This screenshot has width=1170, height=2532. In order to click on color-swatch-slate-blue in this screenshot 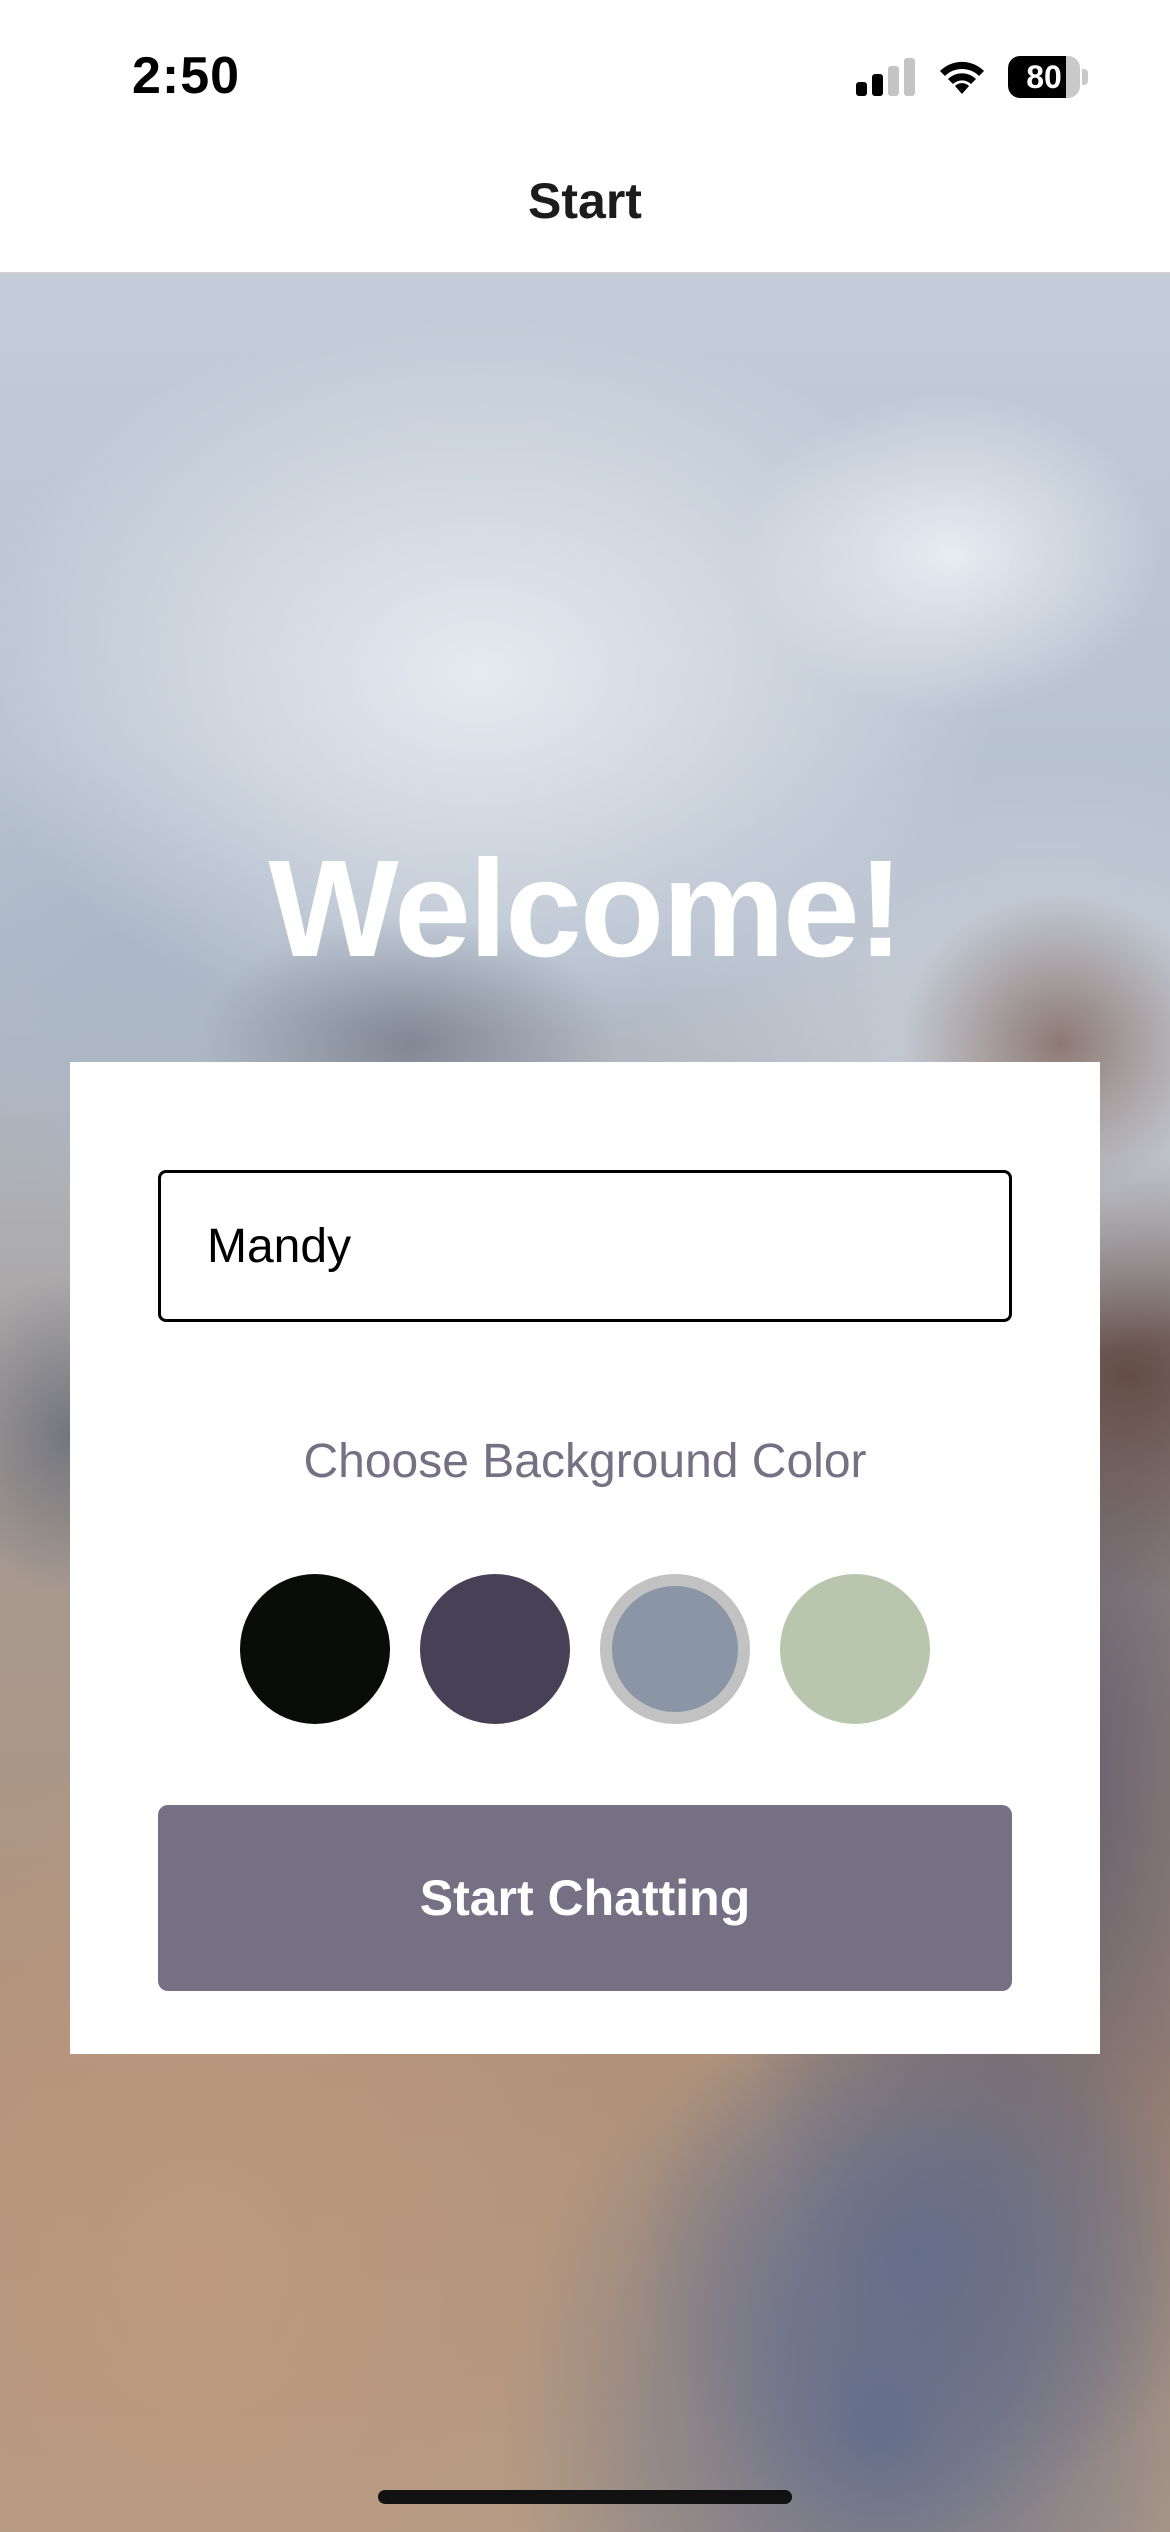, I will do `click(675, 1649)`.